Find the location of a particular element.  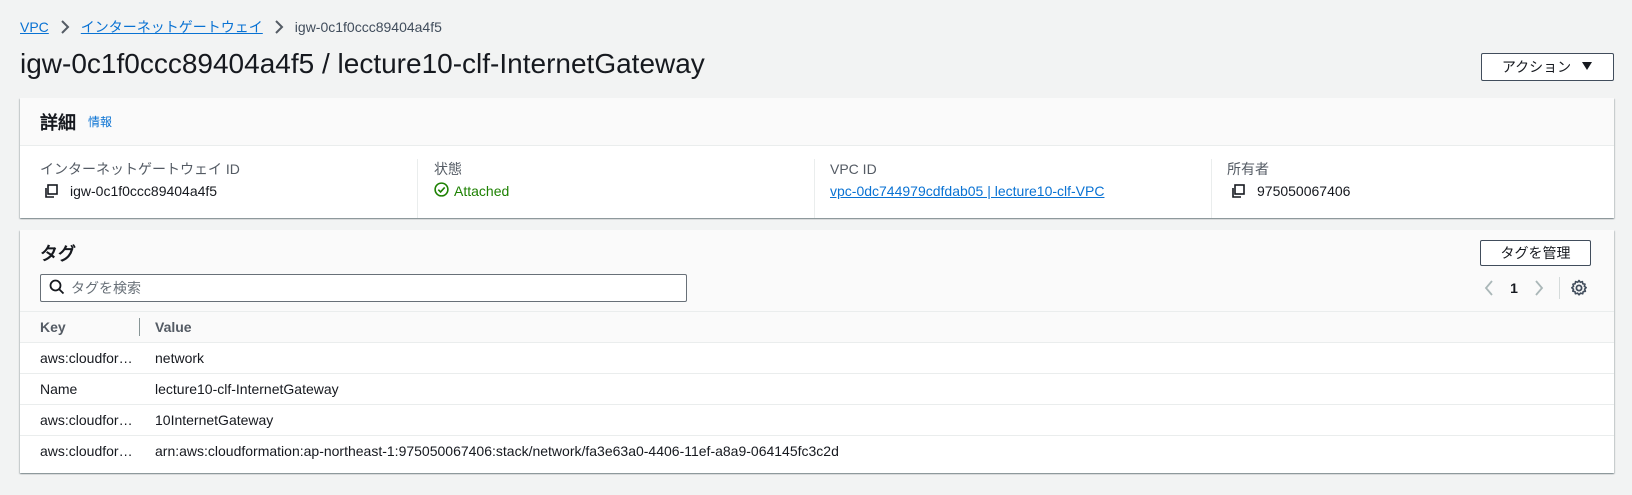

detail-owner: 所有者 975050067406 is located at coordinates (1409, 188).